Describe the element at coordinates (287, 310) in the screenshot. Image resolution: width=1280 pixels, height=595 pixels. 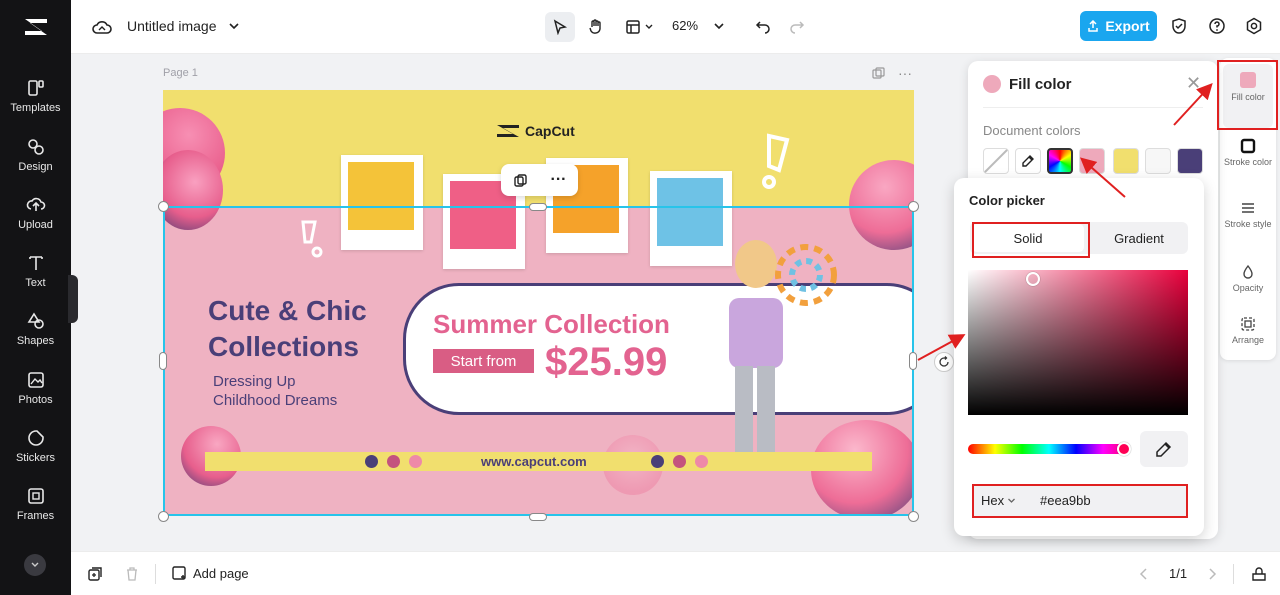
I see `headline-line1: Cute & Chic` at that location.